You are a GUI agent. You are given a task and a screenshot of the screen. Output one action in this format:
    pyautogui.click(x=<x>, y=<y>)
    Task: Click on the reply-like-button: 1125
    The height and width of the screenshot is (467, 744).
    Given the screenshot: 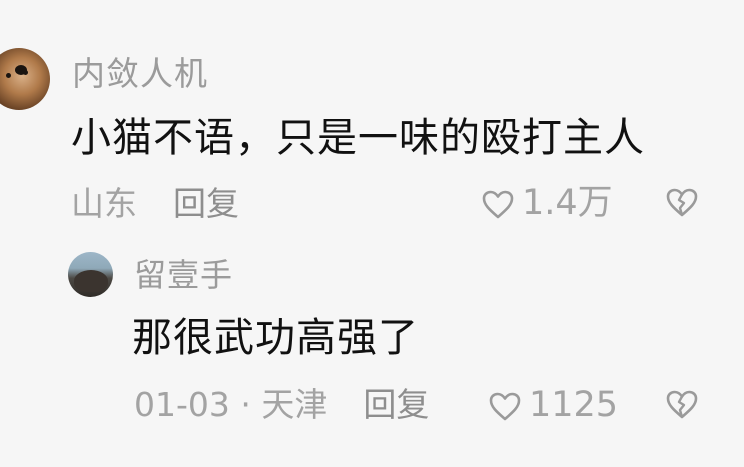 What is the action you would take?
    pyautogui.click(x=553, y=405)
    